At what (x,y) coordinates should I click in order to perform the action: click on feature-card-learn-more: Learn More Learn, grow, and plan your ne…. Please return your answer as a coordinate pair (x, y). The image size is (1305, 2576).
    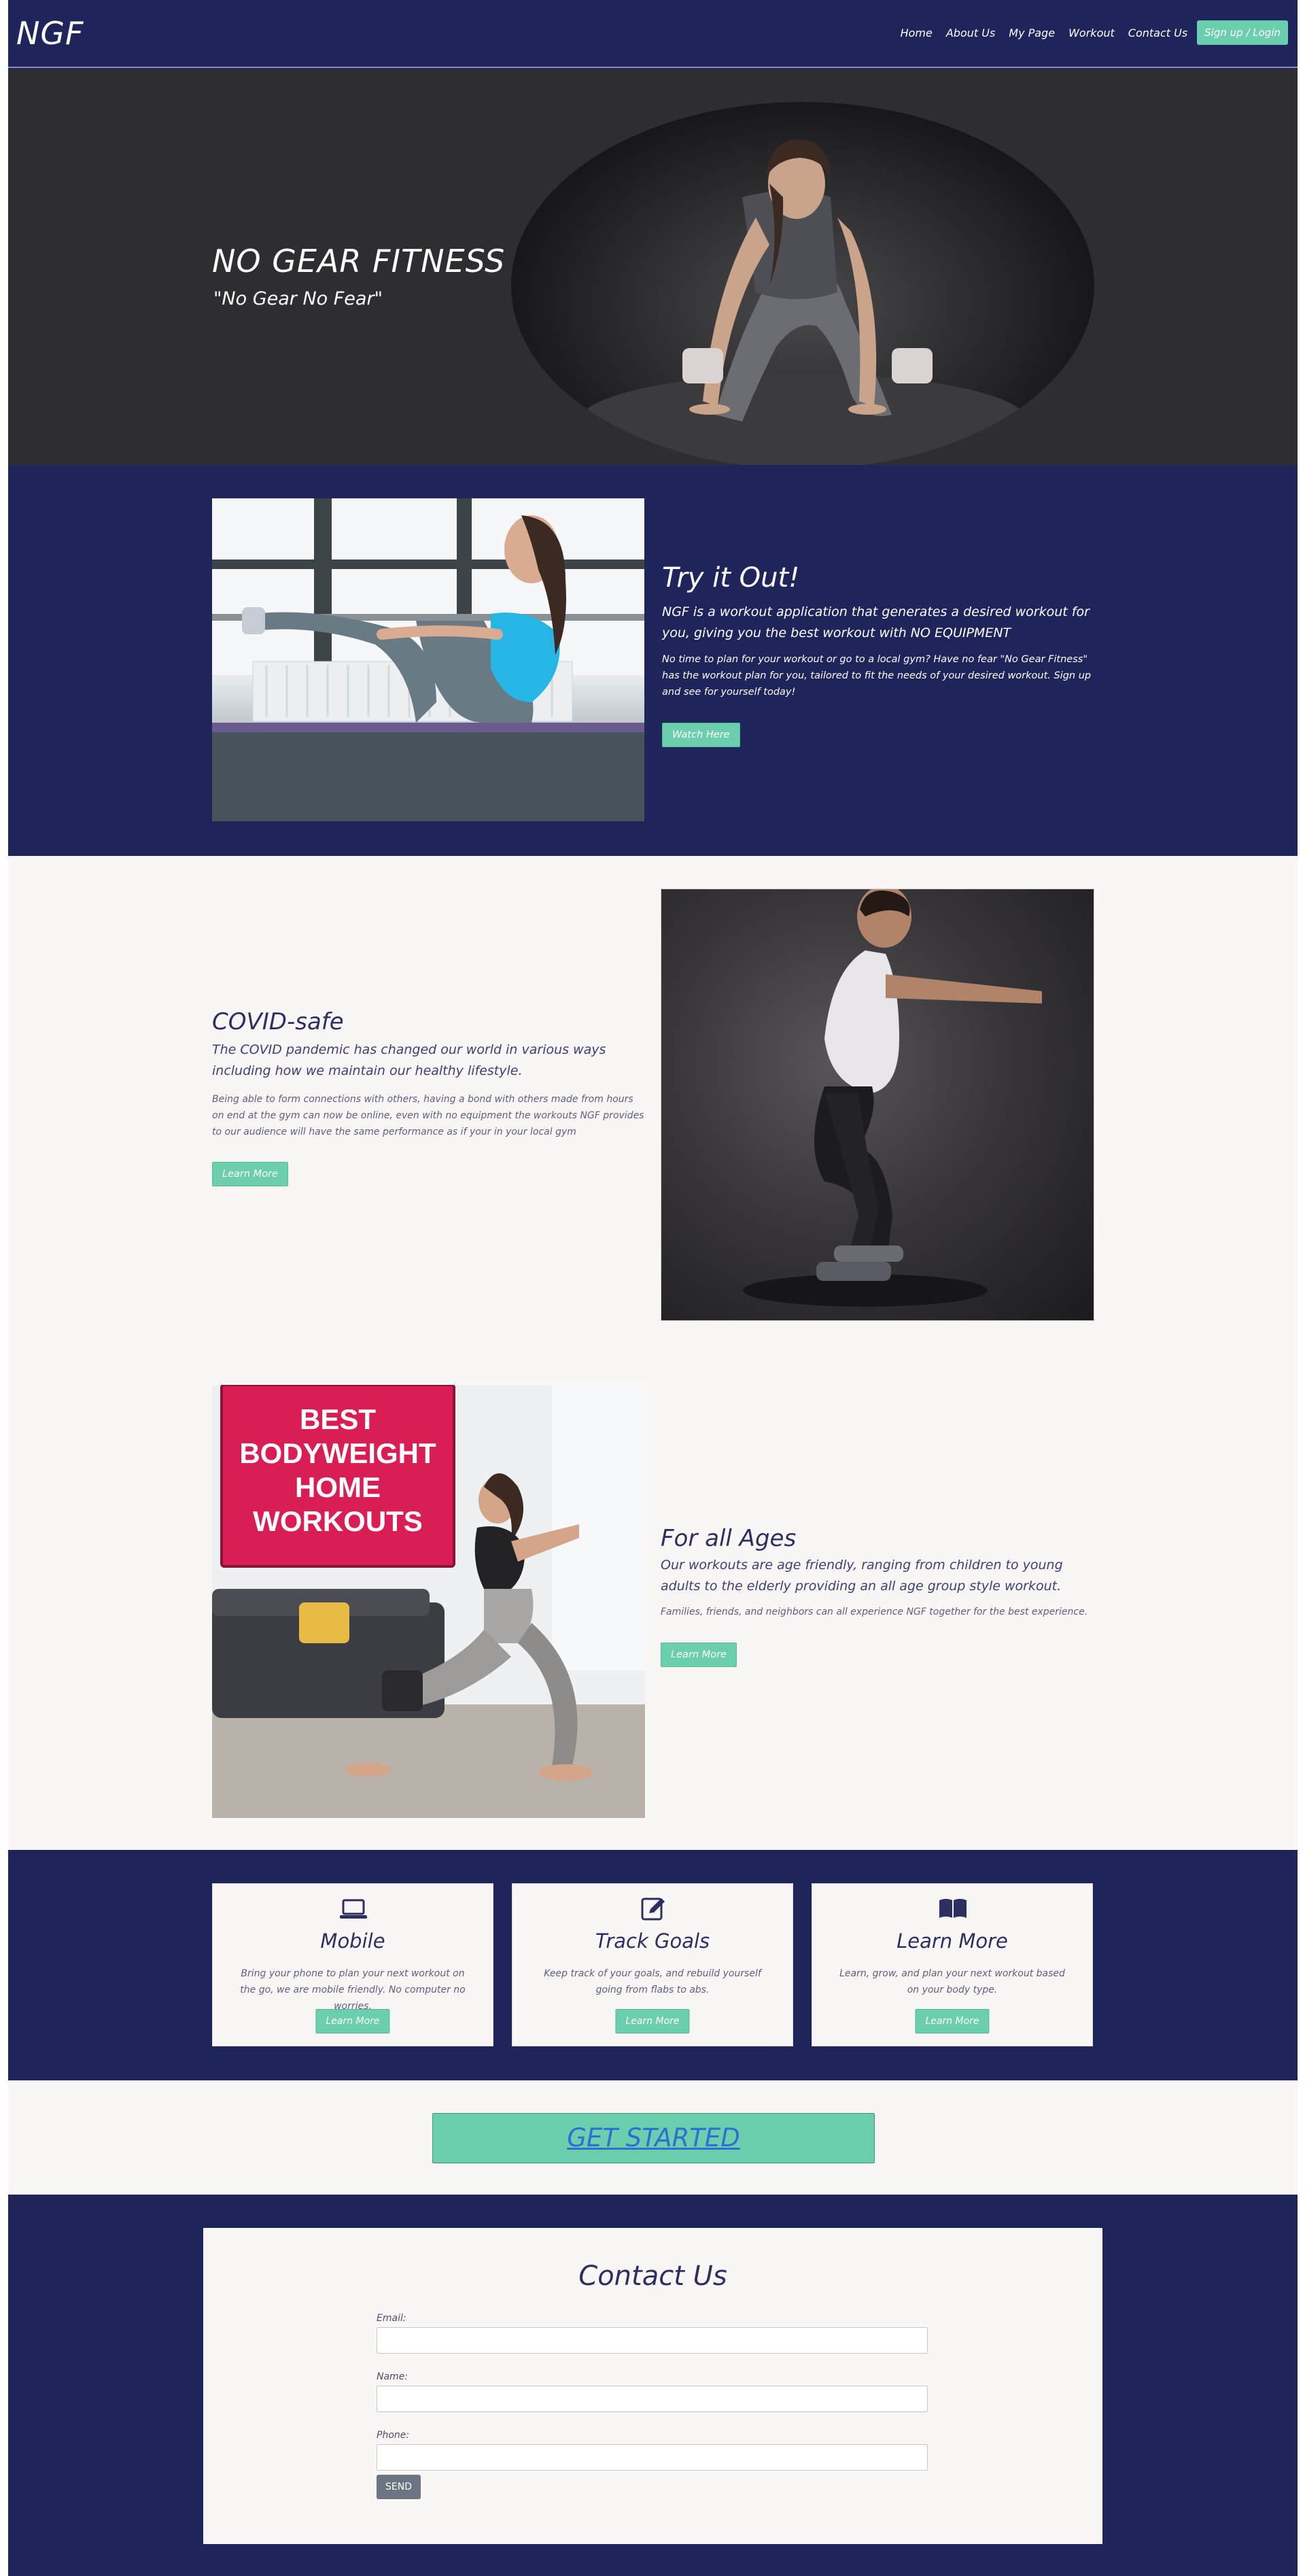
    Looking at the image, I should click on (953, 1964).